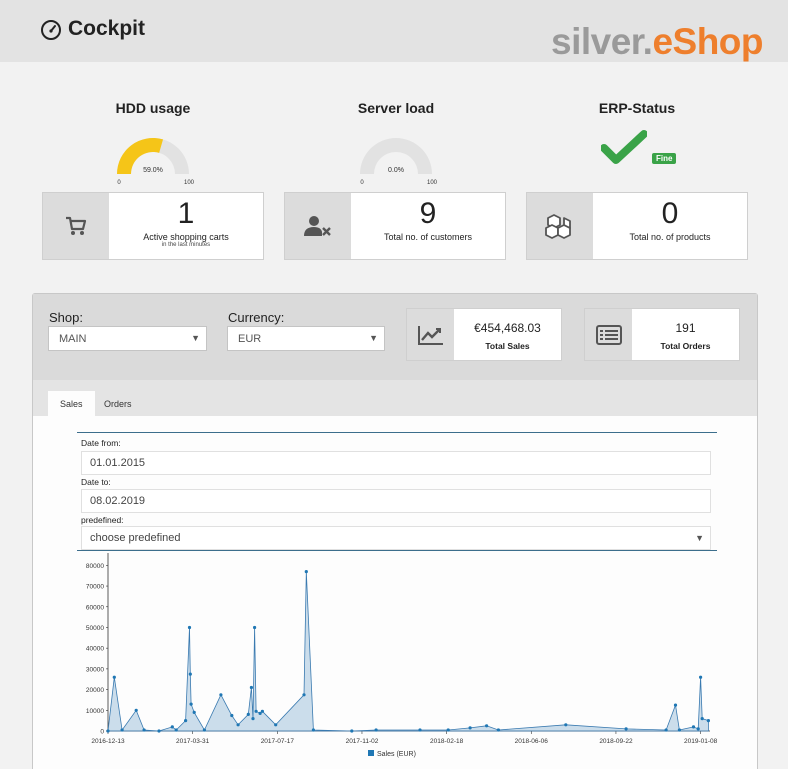 The image size is (788, 769). I want to click on x-tick-label: 2017-07-17, so click(278, 741).